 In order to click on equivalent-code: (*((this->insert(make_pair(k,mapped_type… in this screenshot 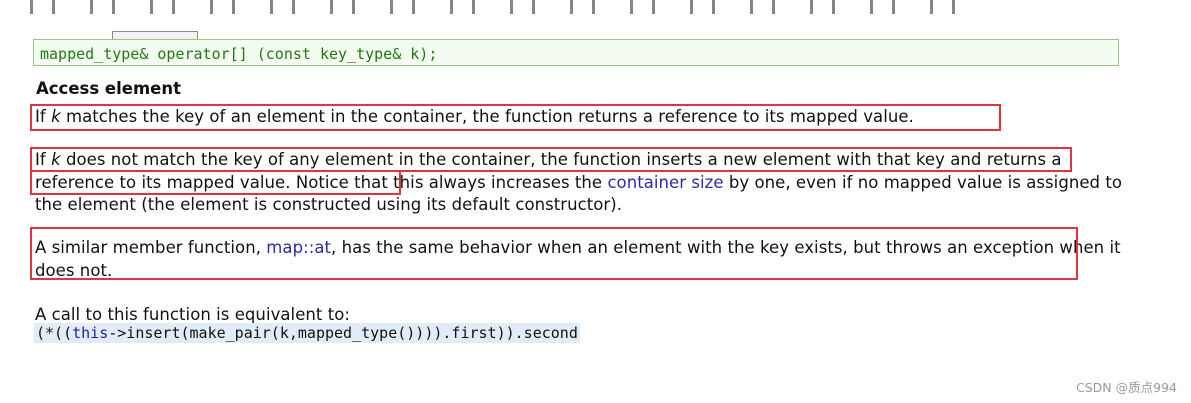, I will do `click(307, 333)`.